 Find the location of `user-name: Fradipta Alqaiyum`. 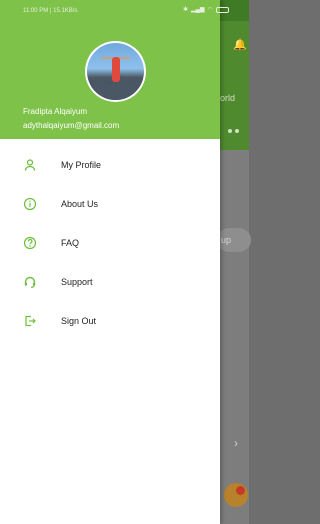

user-name: Fradipta Alqaiyum is located at coordinates (55, 111).